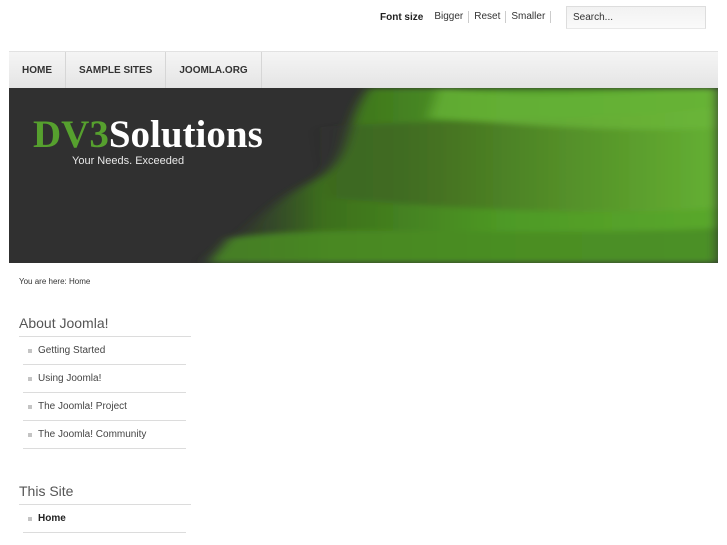 This screenshot has height=545, width=727. I want to click on menu-item-label: The Joomla! Project, so click(82, 406).